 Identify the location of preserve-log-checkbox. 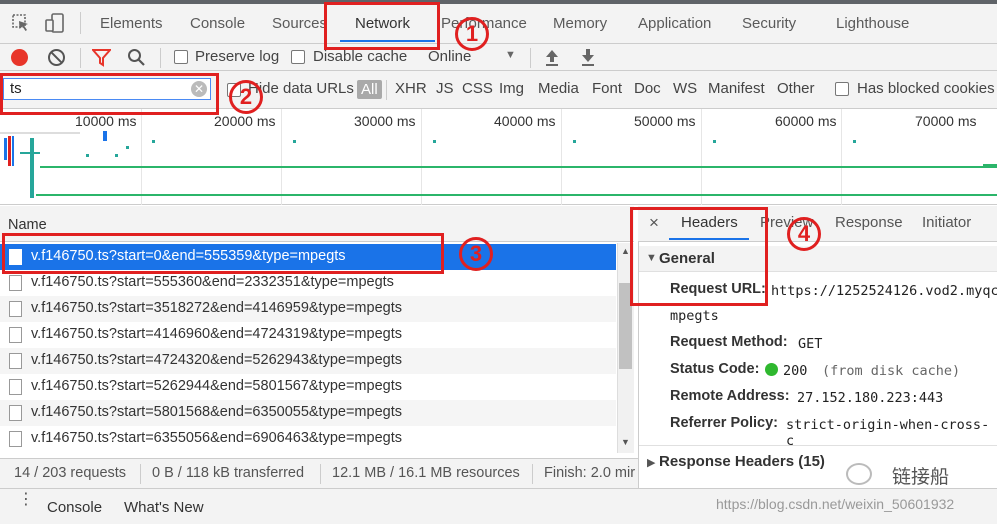
(181, 57).